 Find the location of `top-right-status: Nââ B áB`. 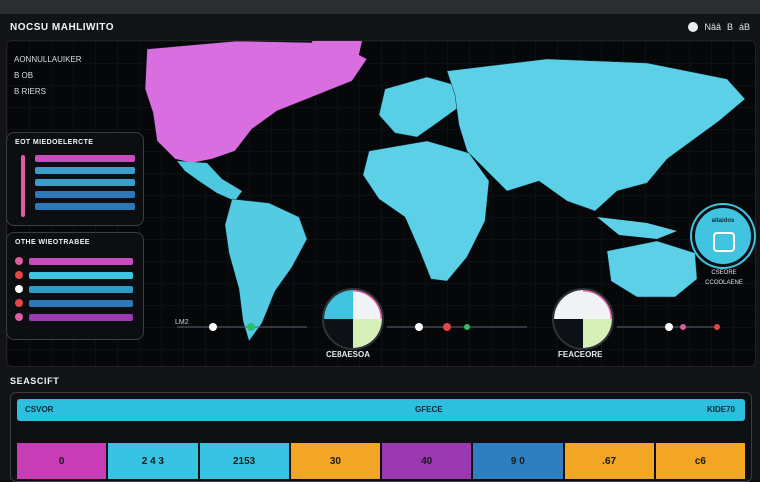

top-right-status: Nââ B áB is located at coordinates (719, 27).